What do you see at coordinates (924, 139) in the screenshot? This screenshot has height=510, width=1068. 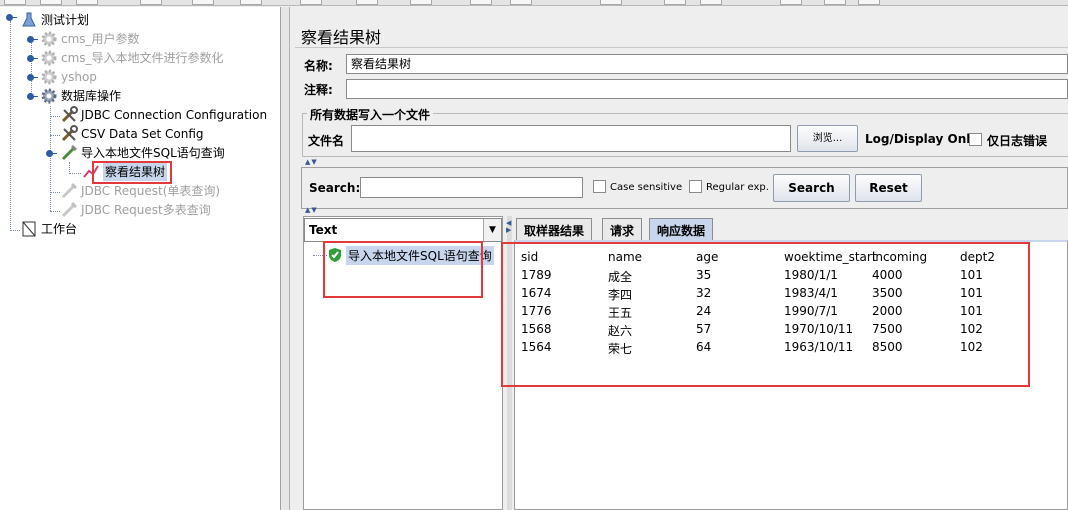 I see `log-display-label: Log/Display Only:` at bounding box center [924, 139].